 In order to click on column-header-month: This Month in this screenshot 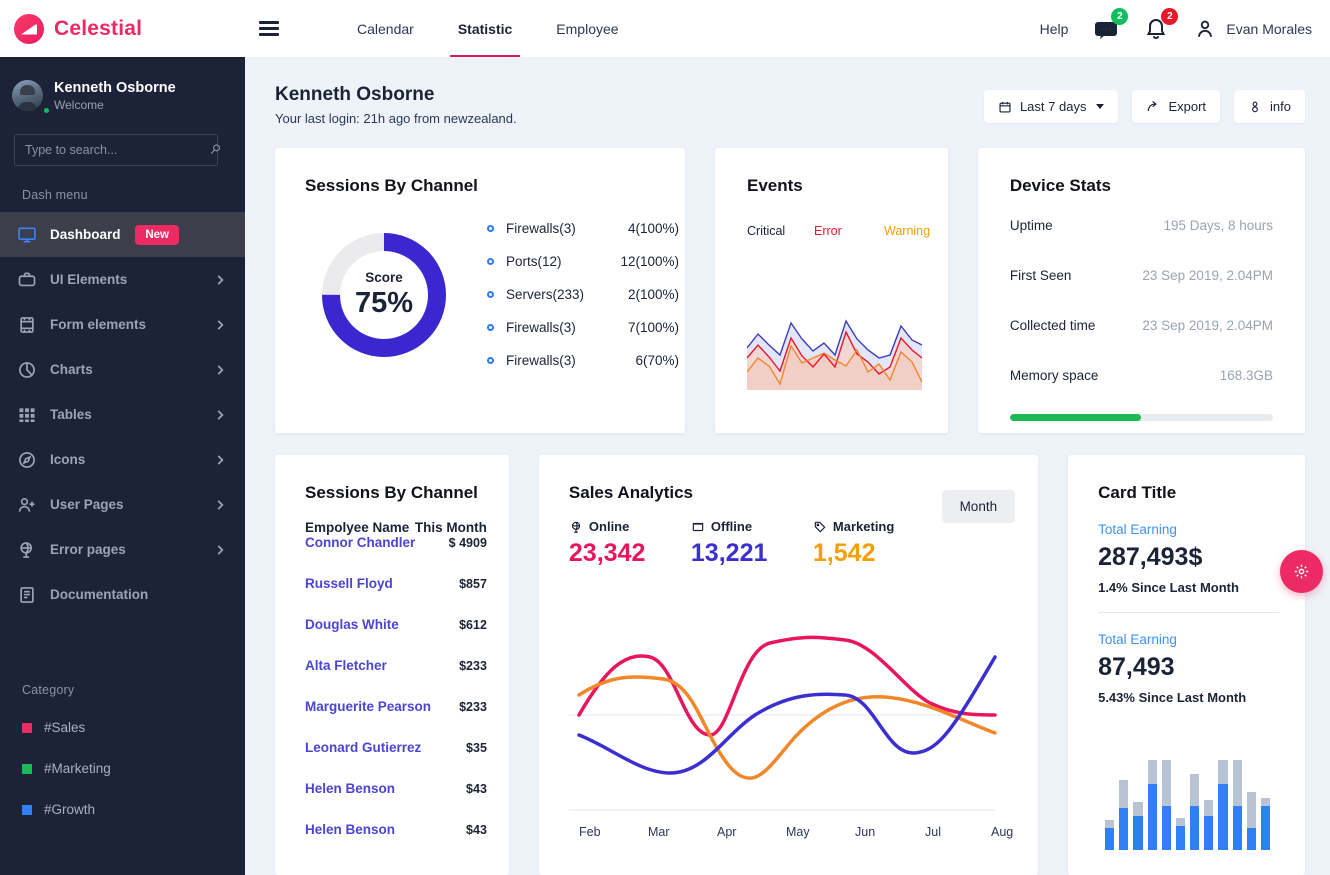, I will do `click(450, 527)`.